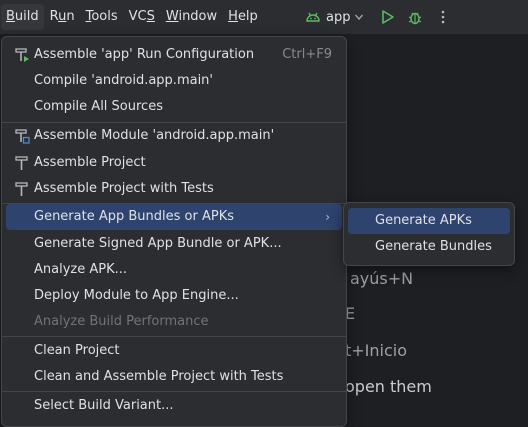 The image size is (528, 427). Describe the element at coordinates (388, 386) in the screenshot. I see `editor-hint-4: open them` at that location.